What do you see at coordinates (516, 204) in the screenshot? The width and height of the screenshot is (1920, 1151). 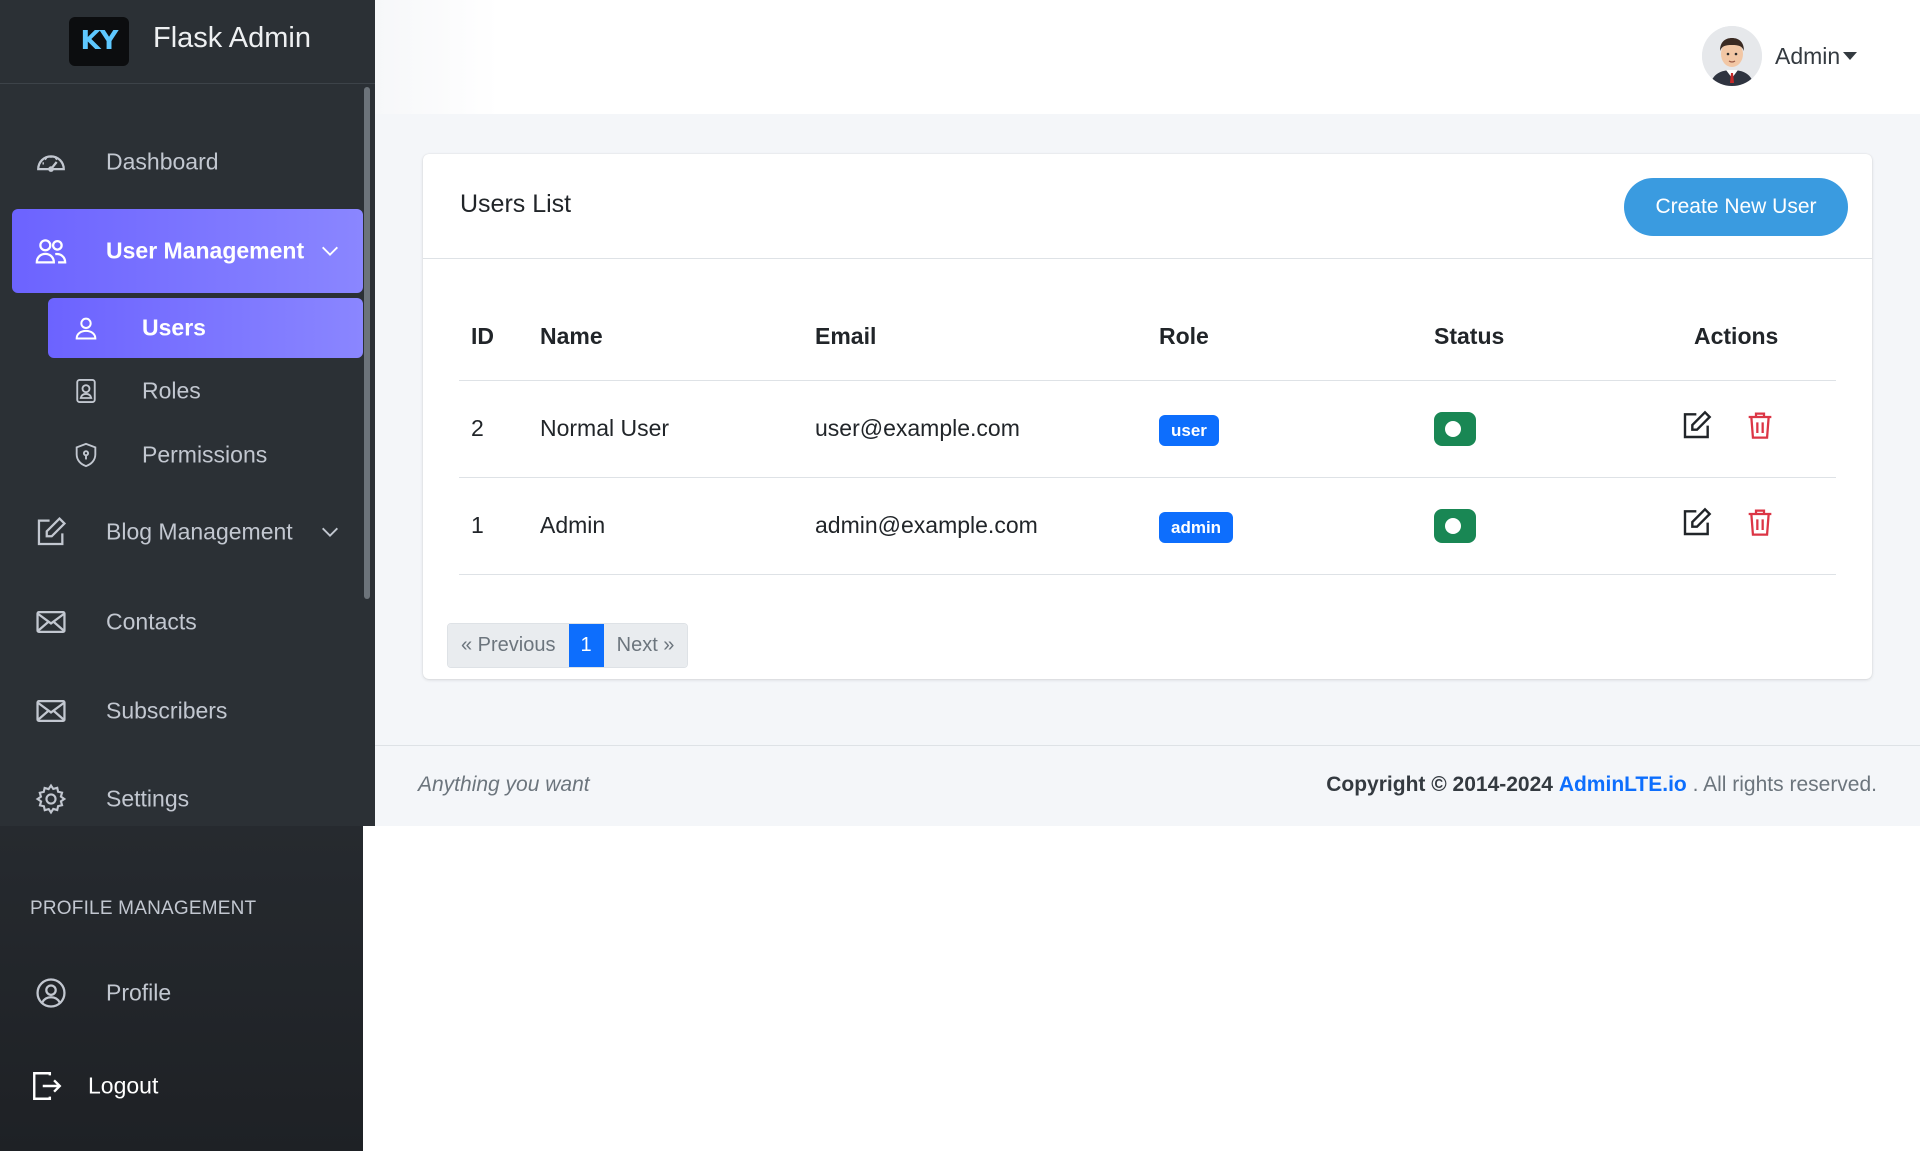 I see `card-title: Users List` at bounding box center [516, 204].